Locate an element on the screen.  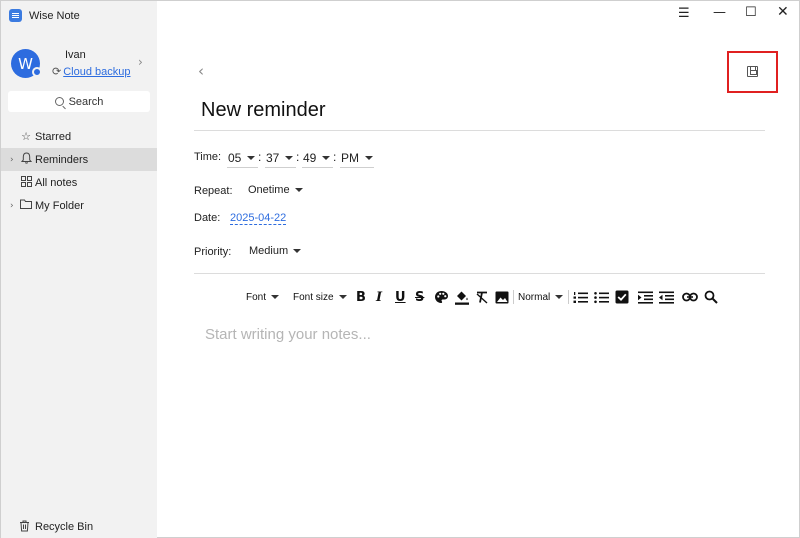
sidebar-item-label: Starred is located at coordinates (53, 136).